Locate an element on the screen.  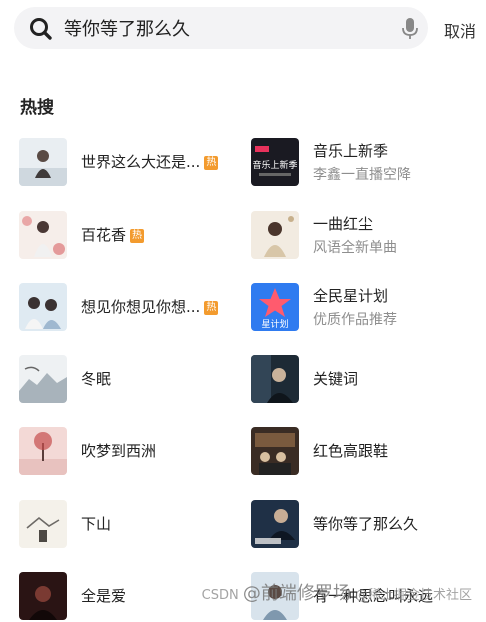
cover-text: 音乐上新季 is located at coordinates (274, 165).